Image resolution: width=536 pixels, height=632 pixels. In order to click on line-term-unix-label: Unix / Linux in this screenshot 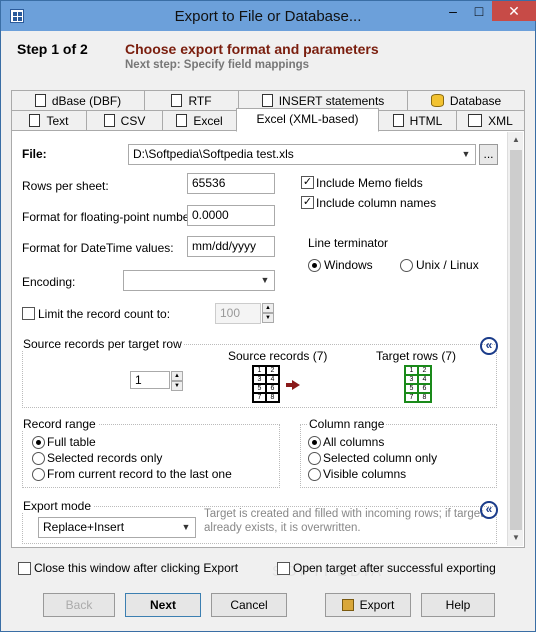, I will do `click(447, 265)`.